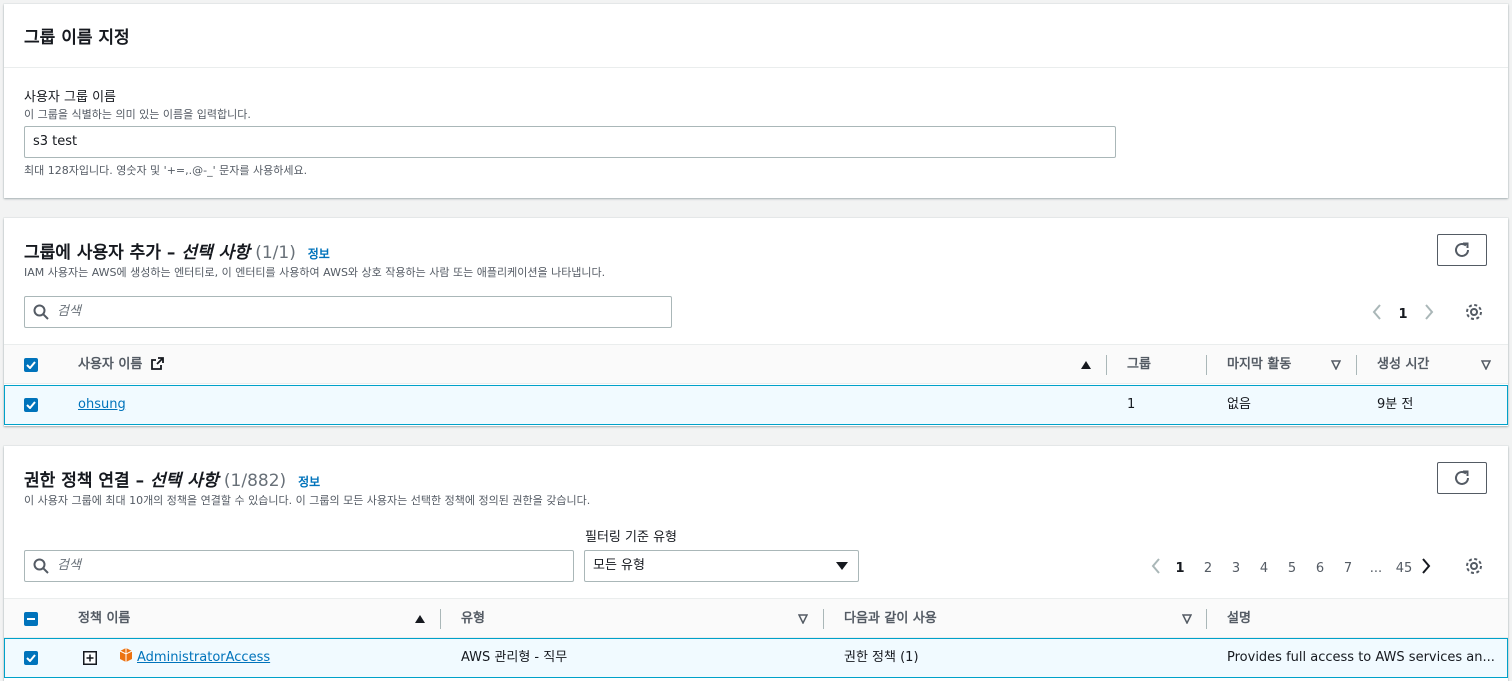  Describe the element at coordinates (104, 619) in the screenshot. I see `column-policy-name: 정책 이름` at that location.